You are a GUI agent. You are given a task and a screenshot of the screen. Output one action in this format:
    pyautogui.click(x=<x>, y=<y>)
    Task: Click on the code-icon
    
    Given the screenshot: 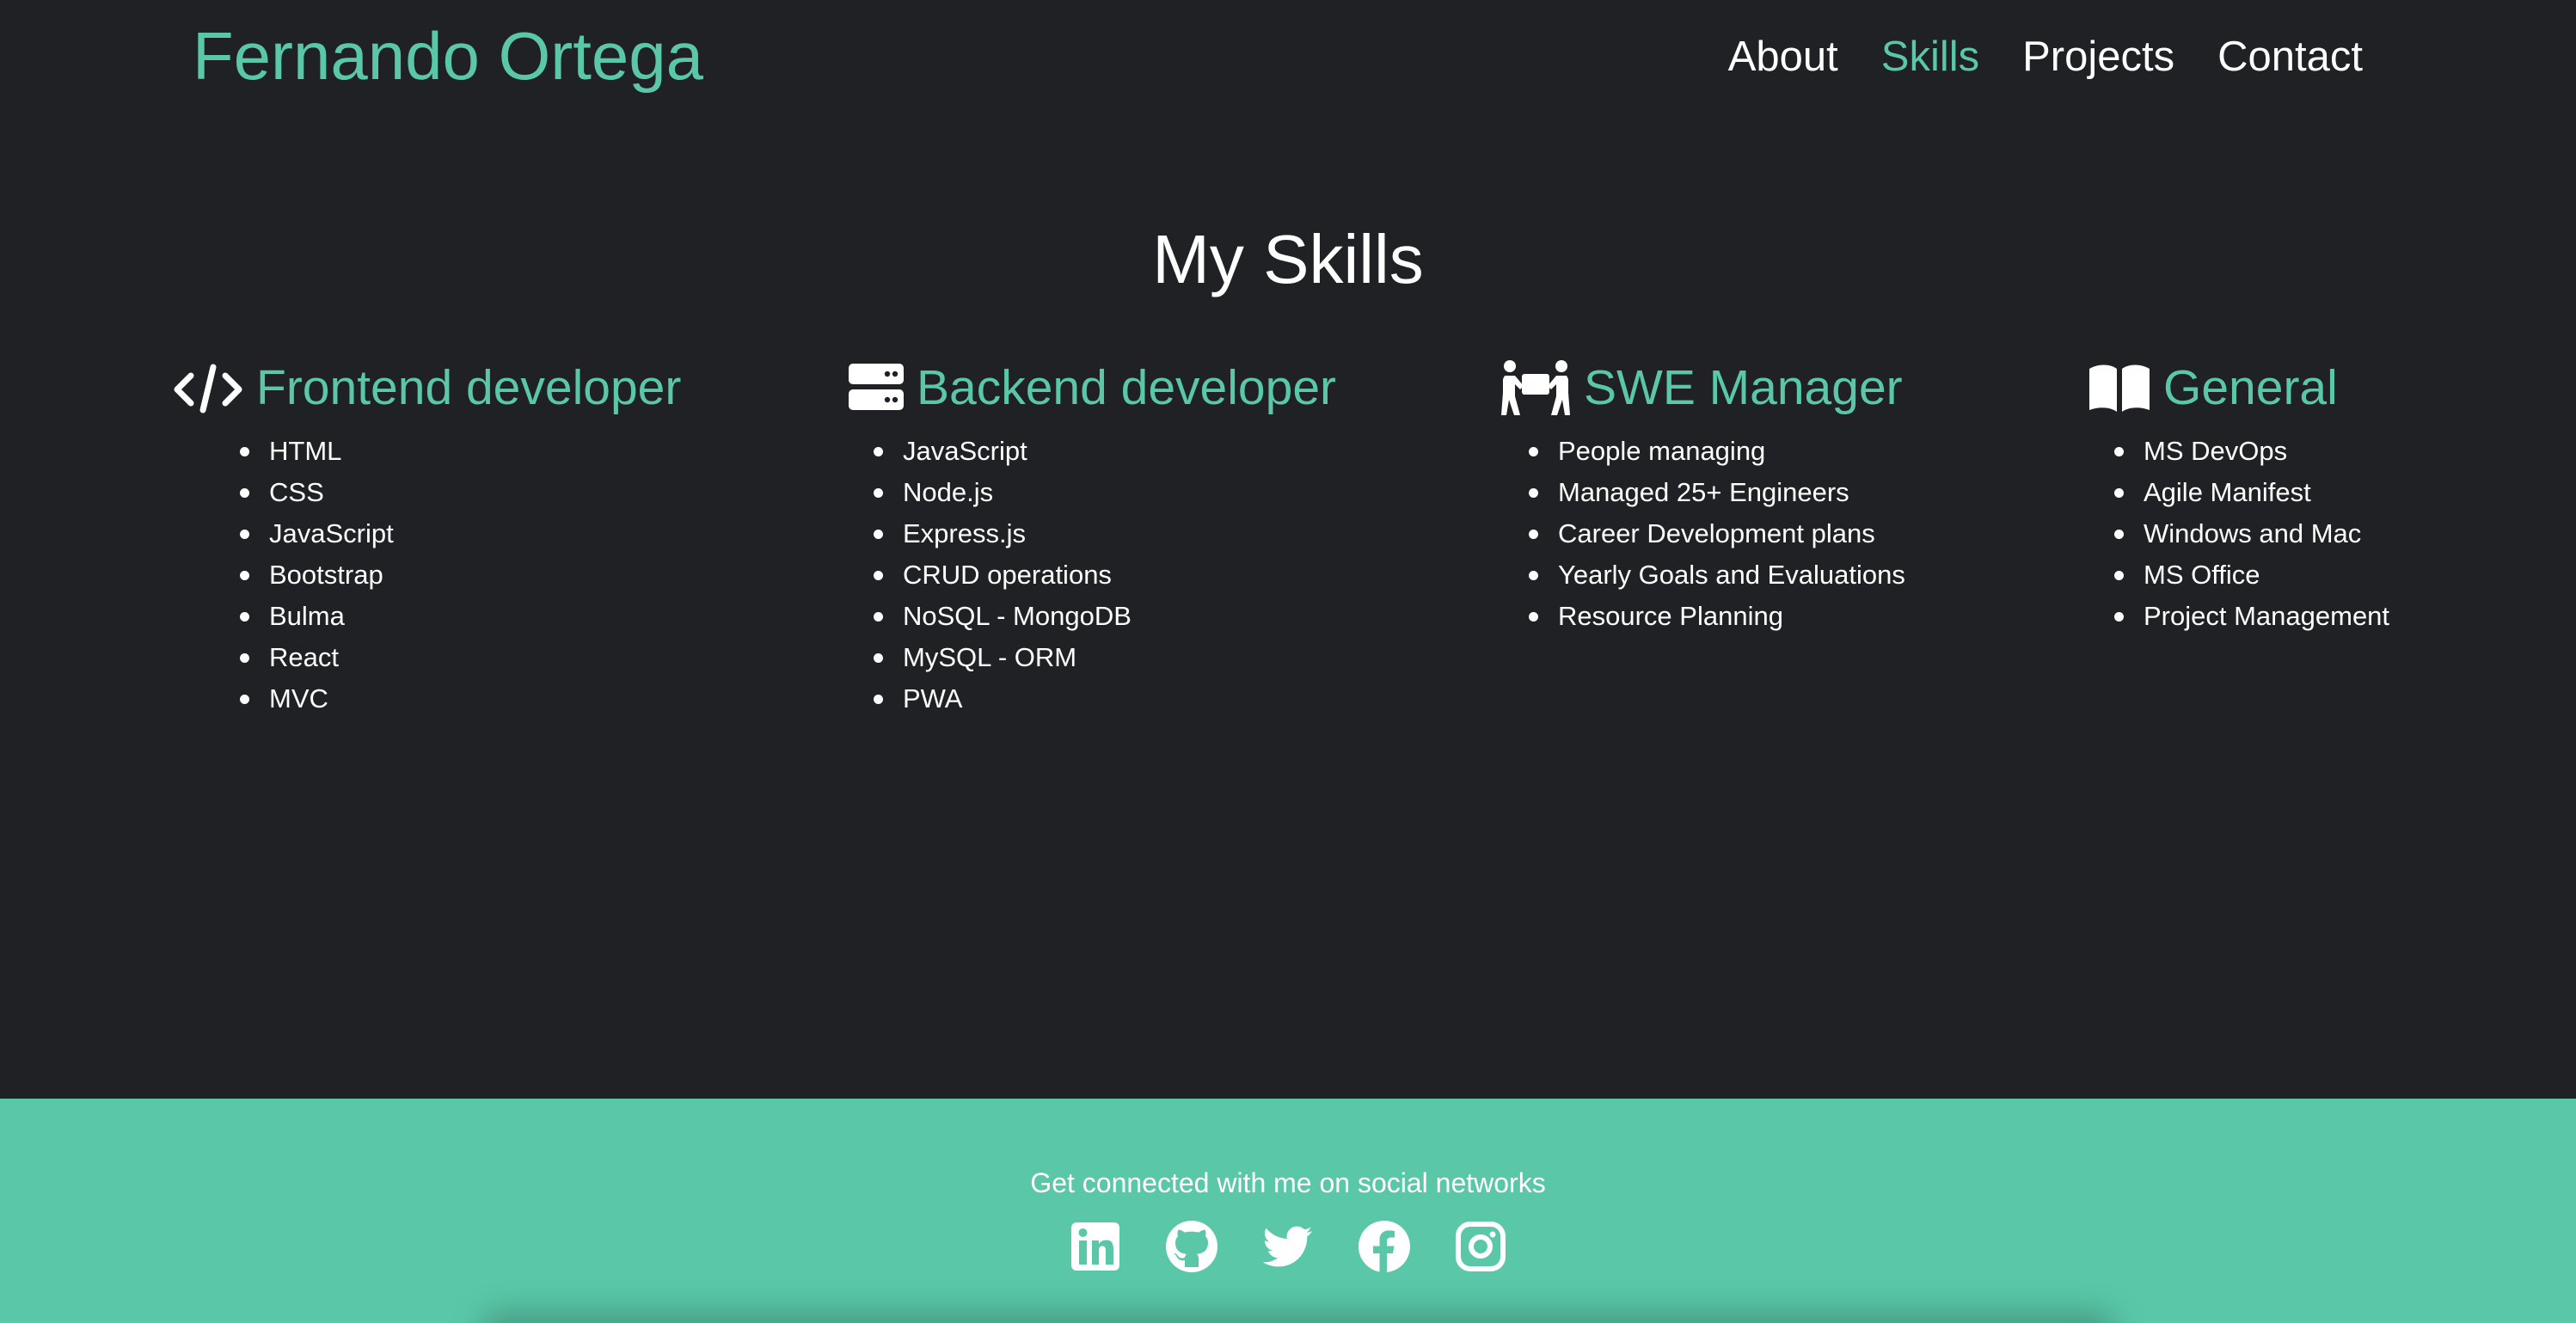 What is the action you would take?
    pyautogui.click(x=208, y=387)
    